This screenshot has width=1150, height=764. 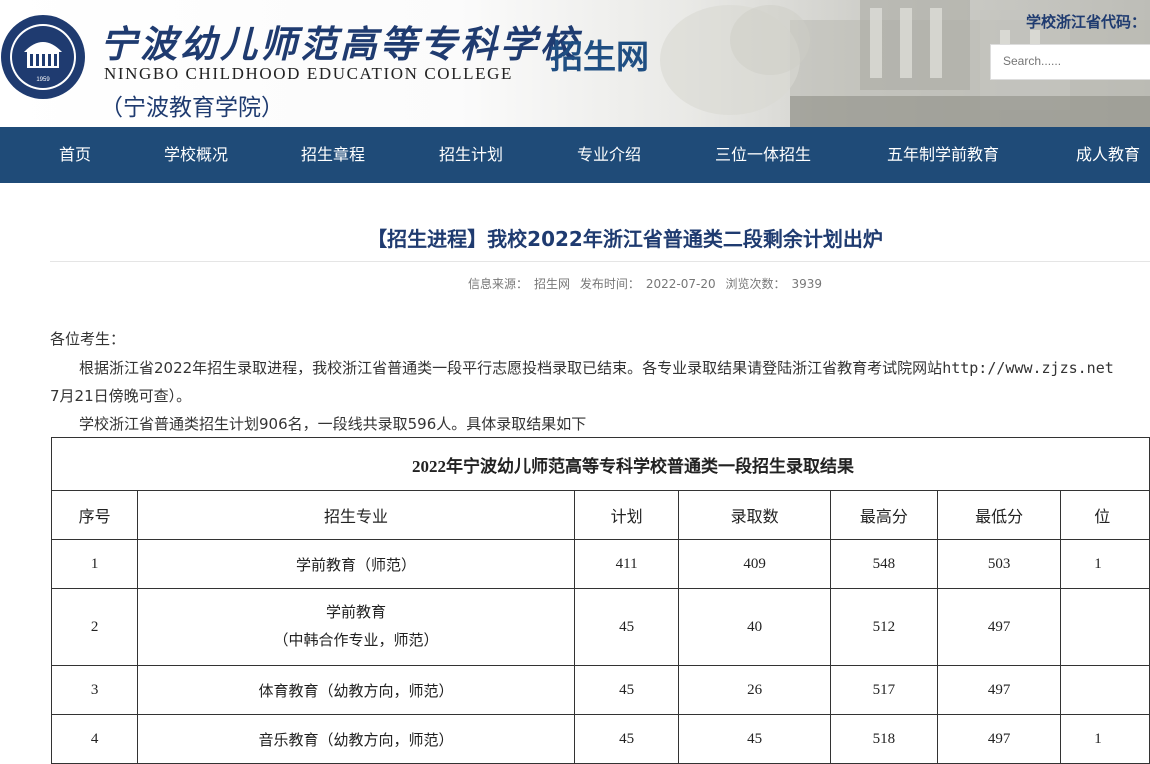 What do you see at coordinates (599, 56) in the screenshot?
I see `site-name-label: 招生网` at bounding box center [599, 56].